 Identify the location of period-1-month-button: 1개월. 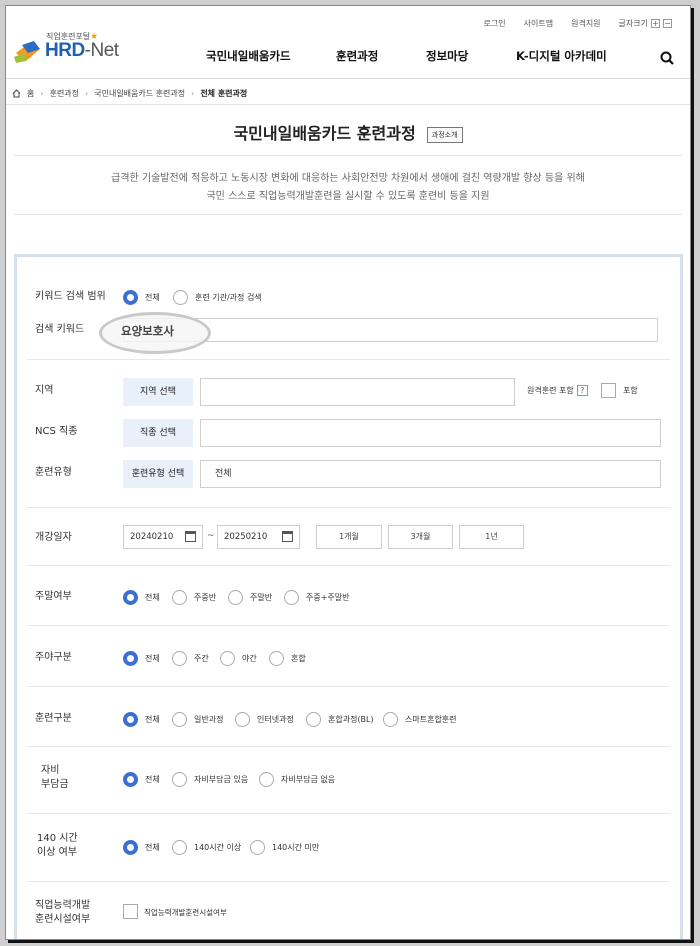
(349, 537).